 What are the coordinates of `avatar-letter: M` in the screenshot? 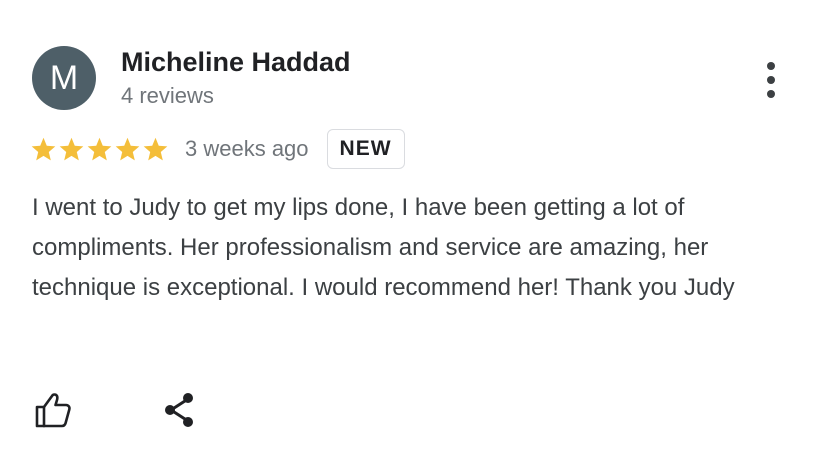 It's located at (64, 78).